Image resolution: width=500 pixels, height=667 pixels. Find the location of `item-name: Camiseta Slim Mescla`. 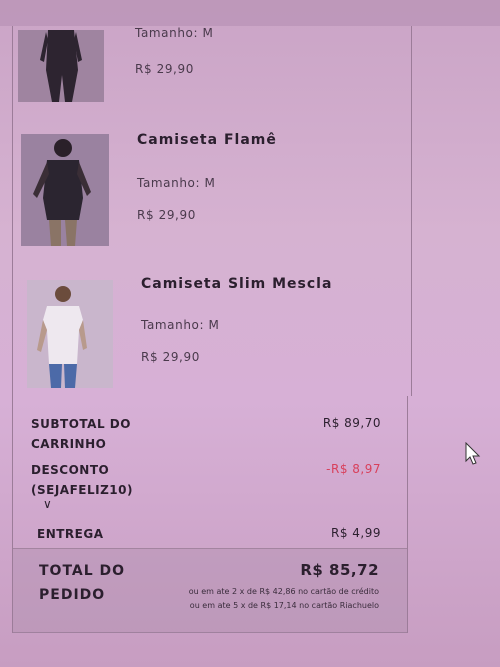

item-name: Camiseta Slim Mescla is located at coordinates (236, 284).